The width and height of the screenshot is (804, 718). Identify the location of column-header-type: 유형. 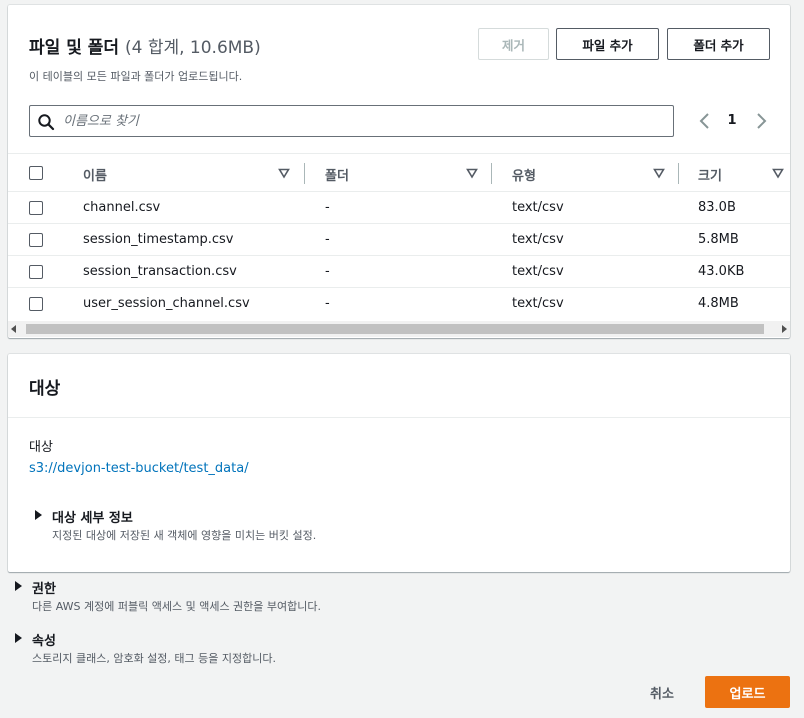
(524, 174).